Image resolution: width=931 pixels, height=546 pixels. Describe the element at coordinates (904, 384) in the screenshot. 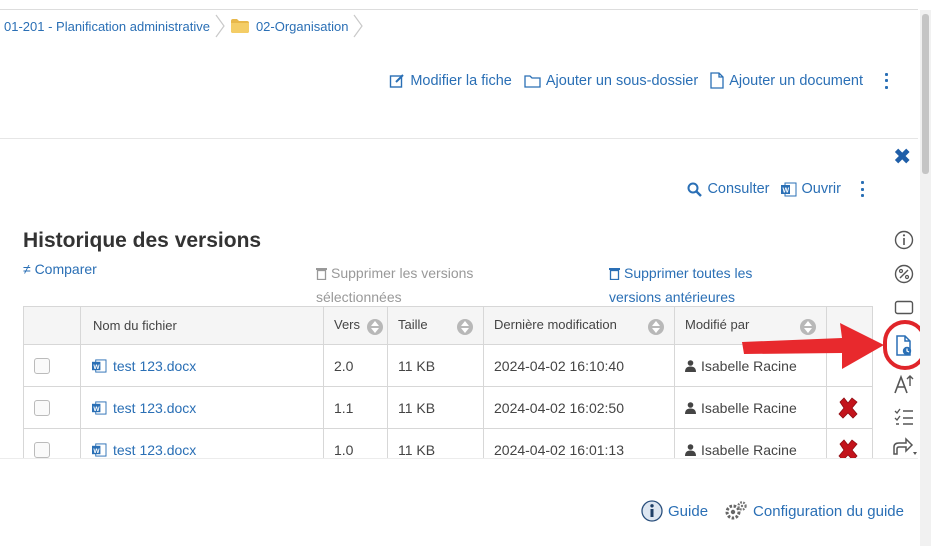

I see `font-size-increase-icon` at that location.